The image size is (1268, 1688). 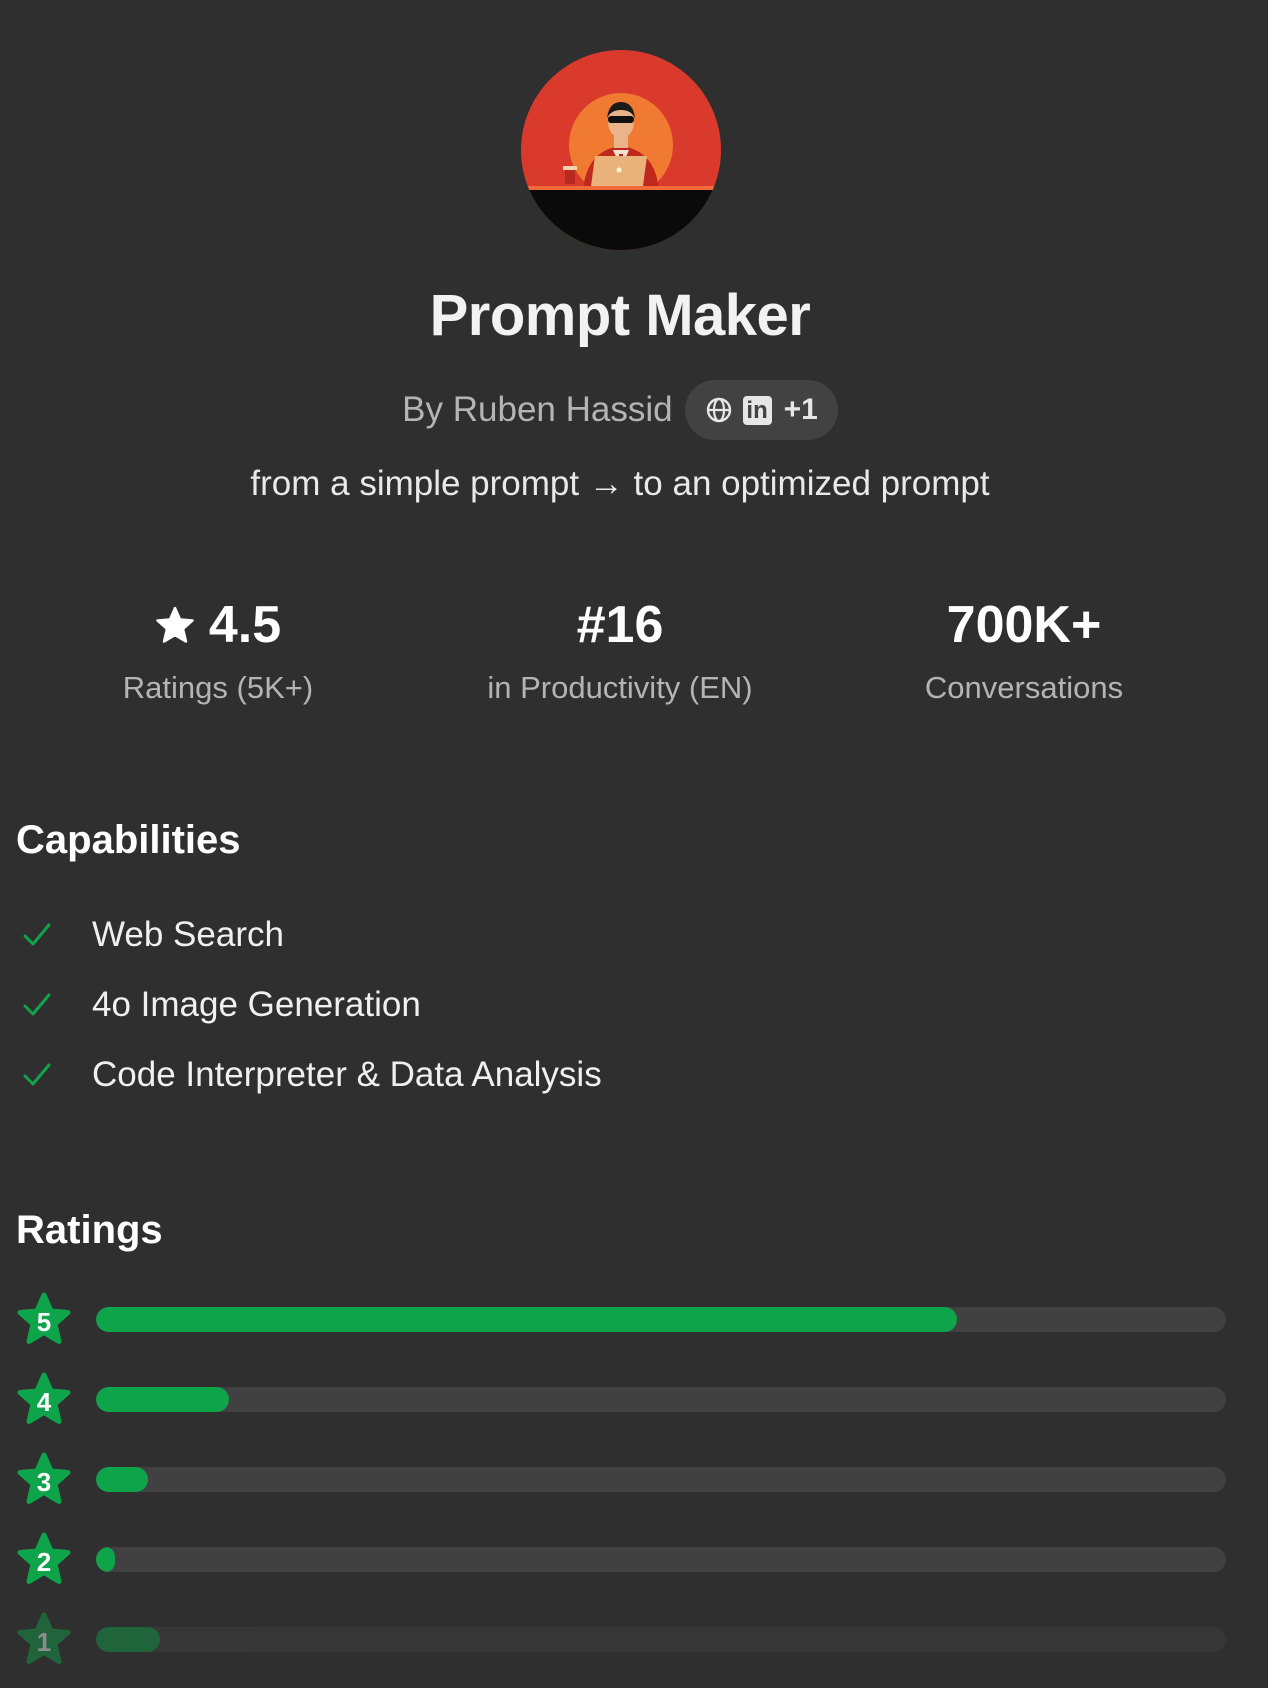 I want to click on rating-star-number: 2, so click(x=44, y=1562).